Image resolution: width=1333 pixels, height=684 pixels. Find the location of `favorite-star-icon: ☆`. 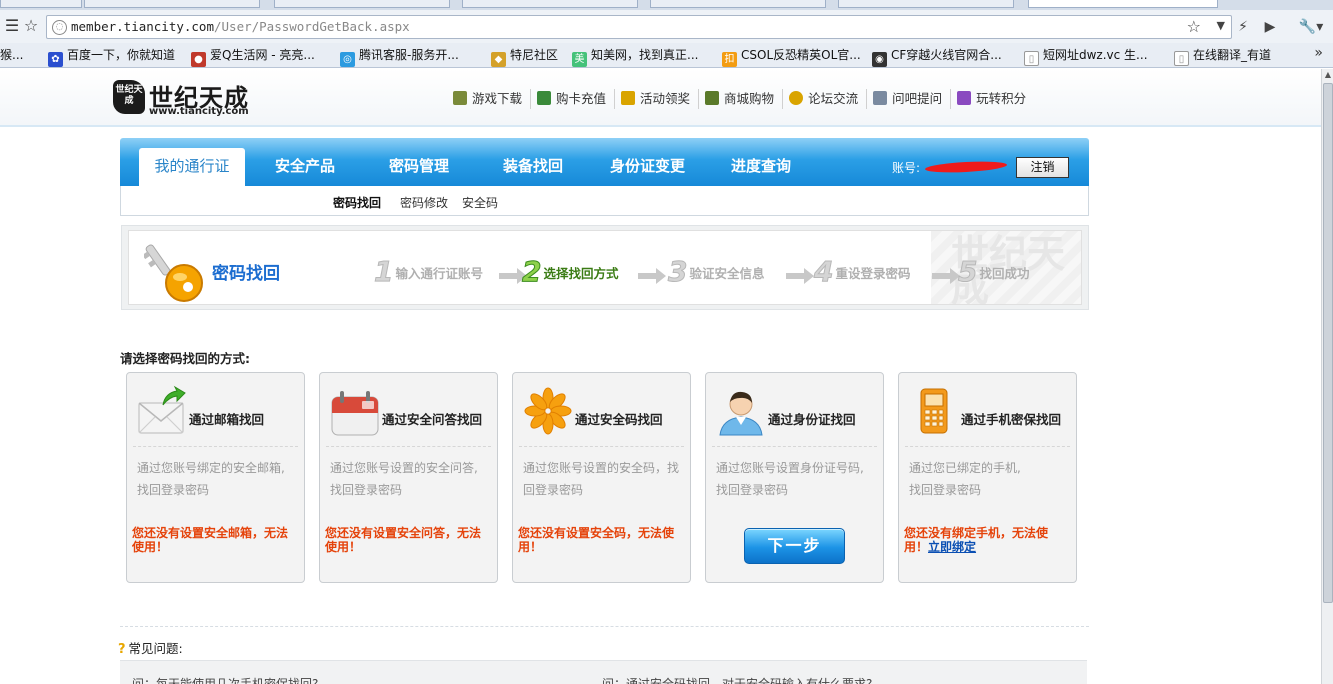

favorite-star-icon: ☆ is located at coordinates (1194, 26).